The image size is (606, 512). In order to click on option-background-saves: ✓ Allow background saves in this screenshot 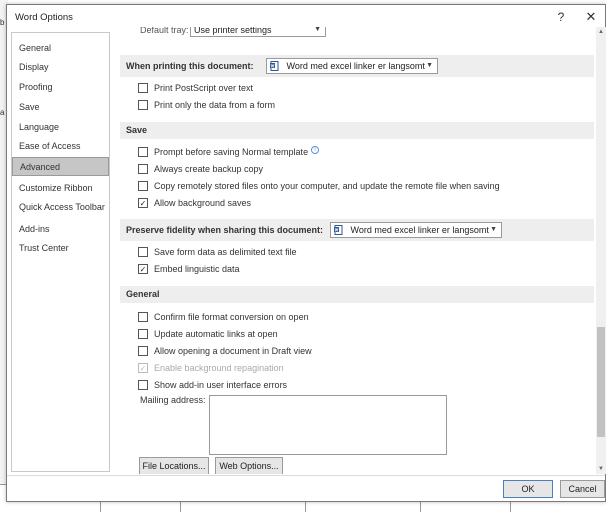, I will do `click(194, 204)`.